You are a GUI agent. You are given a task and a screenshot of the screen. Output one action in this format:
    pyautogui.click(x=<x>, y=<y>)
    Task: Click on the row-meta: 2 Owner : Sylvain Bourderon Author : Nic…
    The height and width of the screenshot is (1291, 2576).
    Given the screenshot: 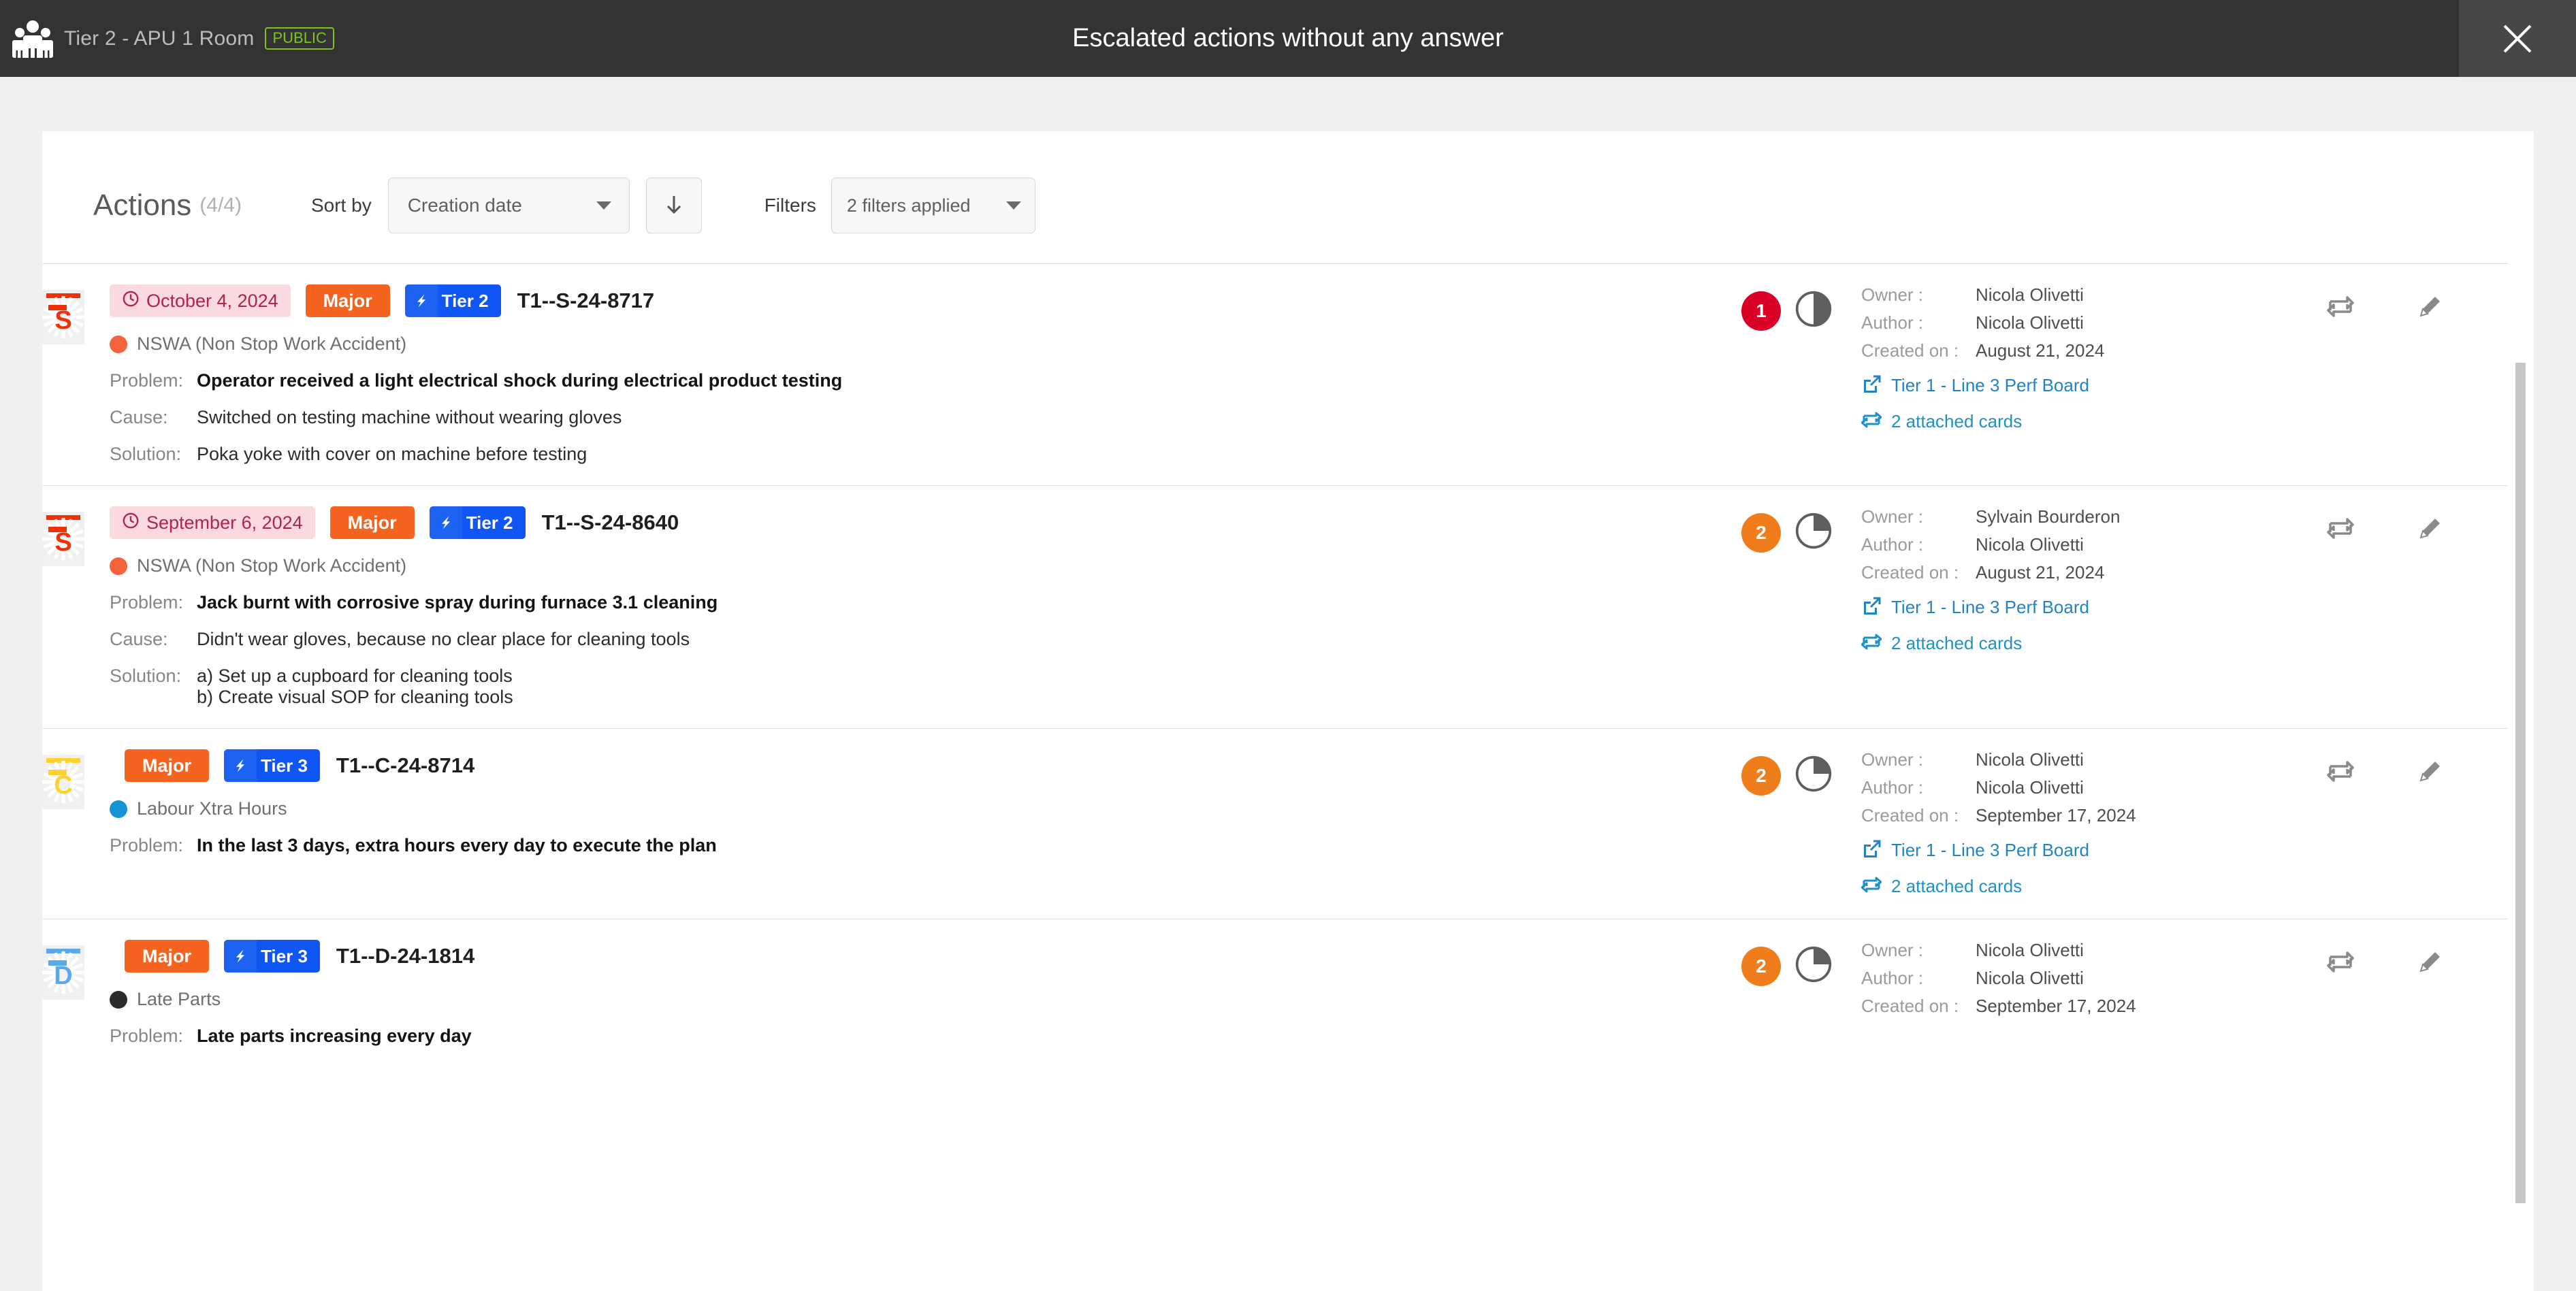 What is the action you would take?
    pyautogui.click(x=2137, y=607)
    